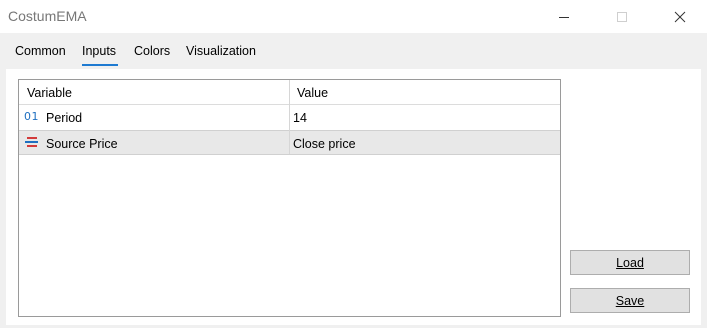 Image resolution: width=707 pixels, height=328 pixels. I want to click on window-titlebar: CostumEMA, so click(353, 16).